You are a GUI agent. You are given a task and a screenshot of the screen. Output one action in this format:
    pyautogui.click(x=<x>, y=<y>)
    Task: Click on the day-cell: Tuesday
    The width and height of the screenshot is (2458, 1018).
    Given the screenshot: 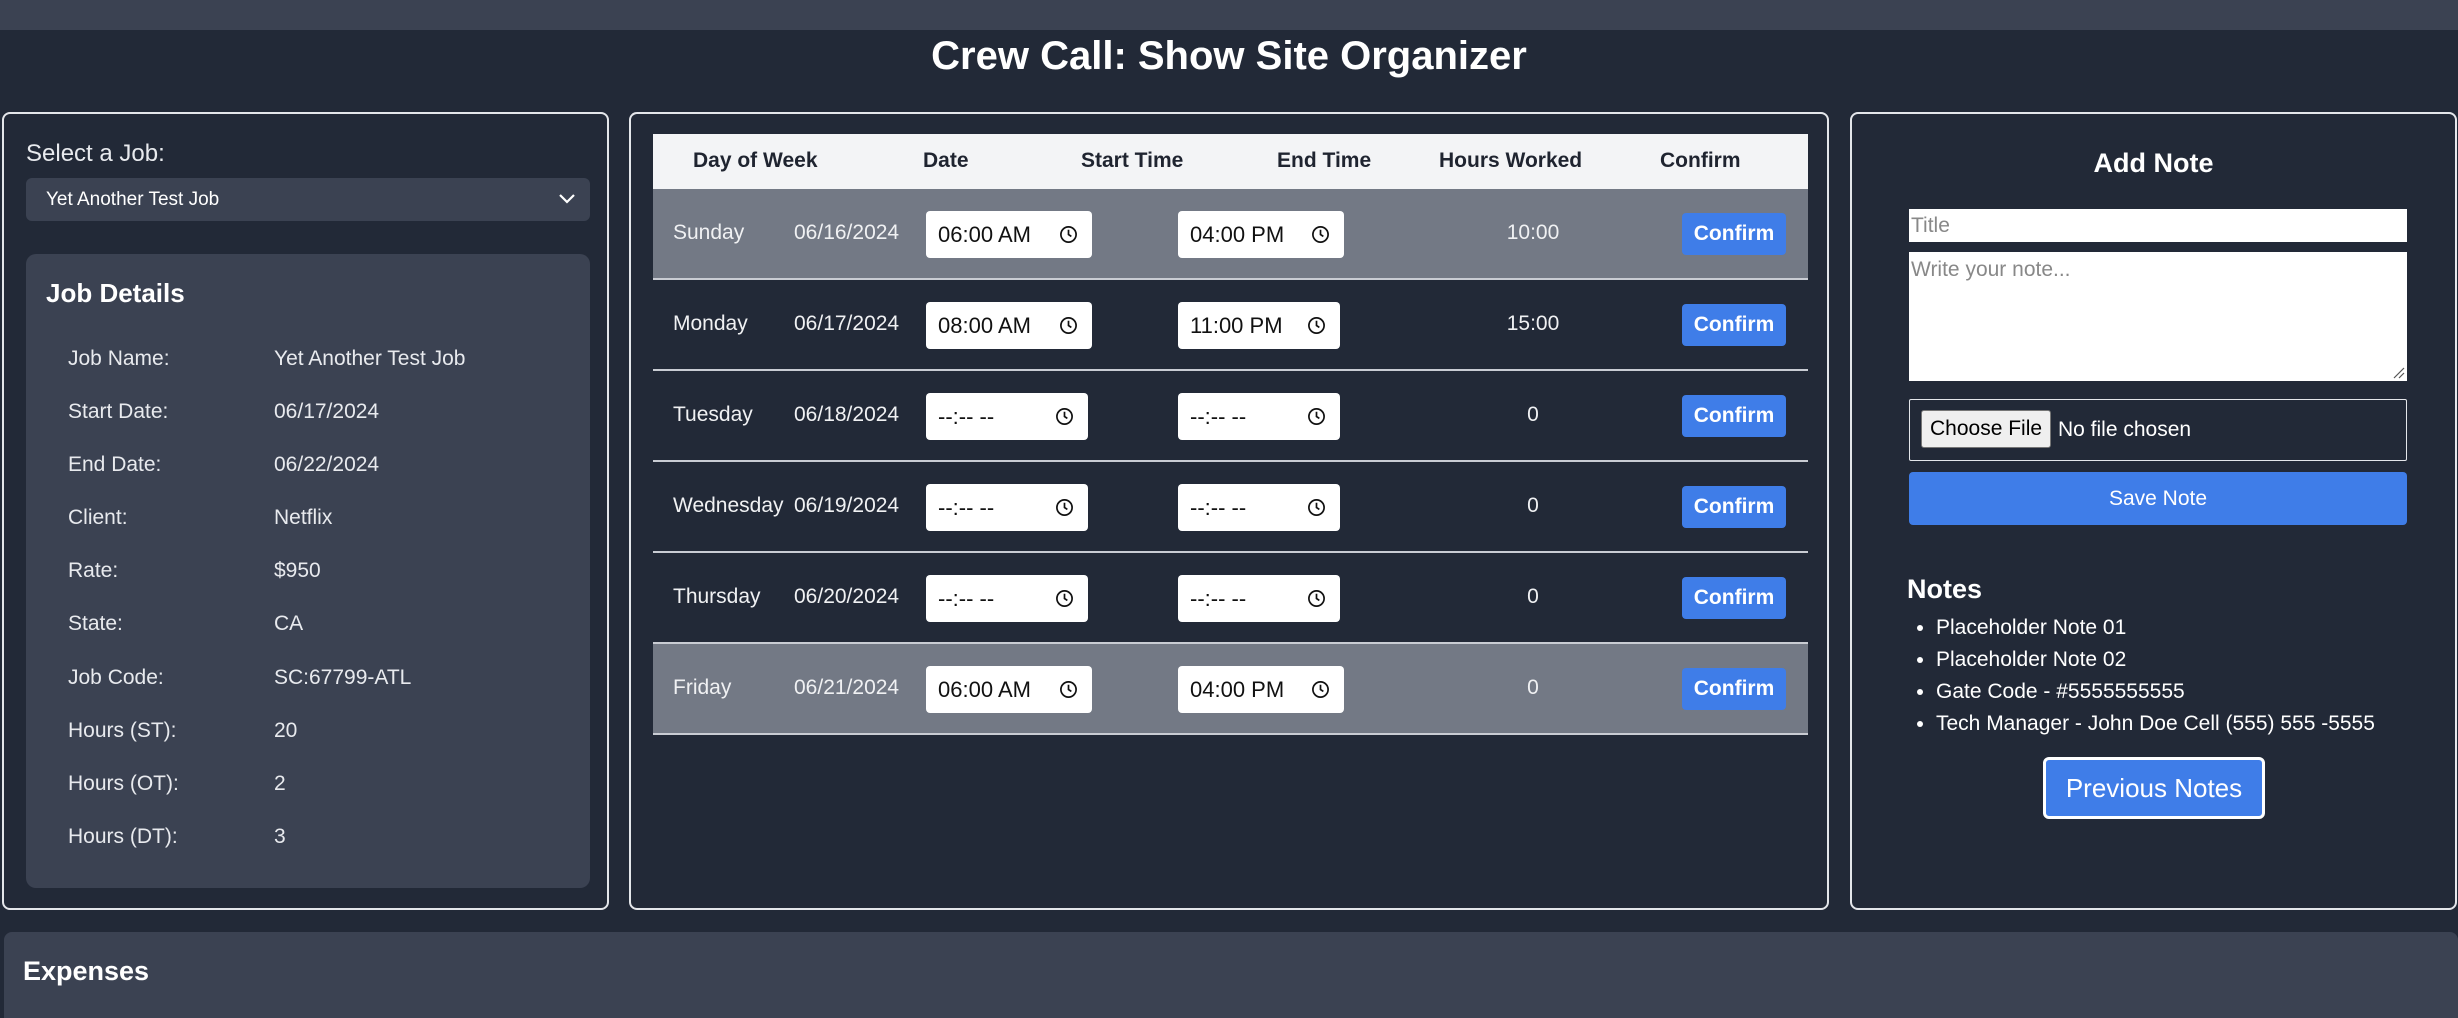 What is the action you would take?
    pyautogui.click(x=713, y=414)
    